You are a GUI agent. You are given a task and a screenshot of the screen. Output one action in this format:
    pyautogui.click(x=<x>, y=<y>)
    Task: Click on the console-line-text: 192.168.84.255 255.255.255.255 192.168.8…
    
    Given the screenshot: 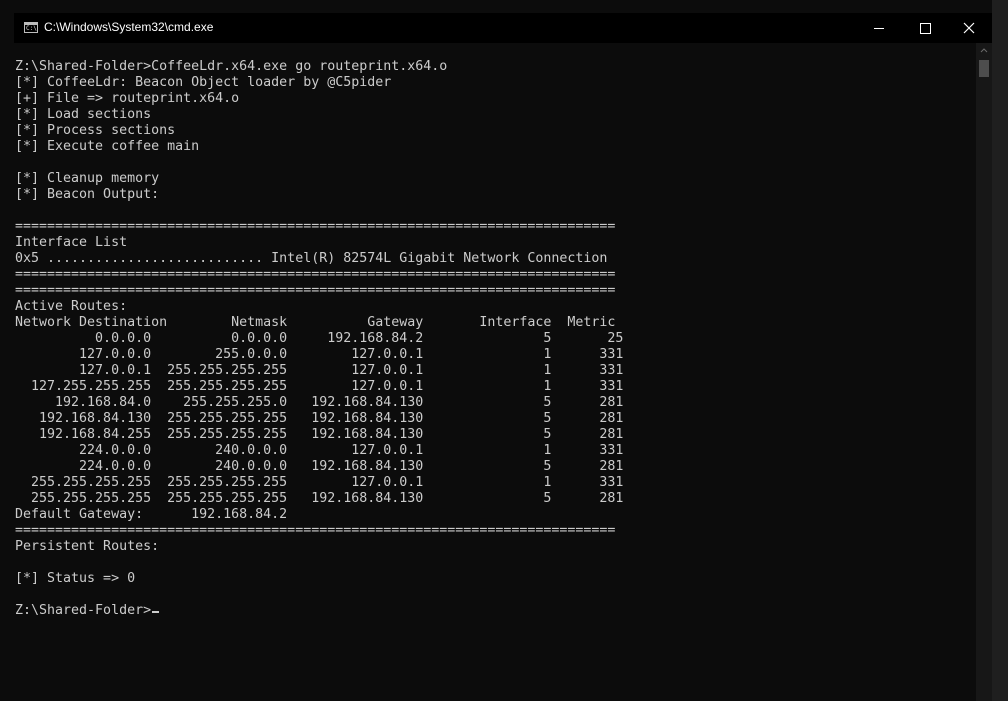 What is the action you would take?
    pyautogui.click(x=319, y=434)
    